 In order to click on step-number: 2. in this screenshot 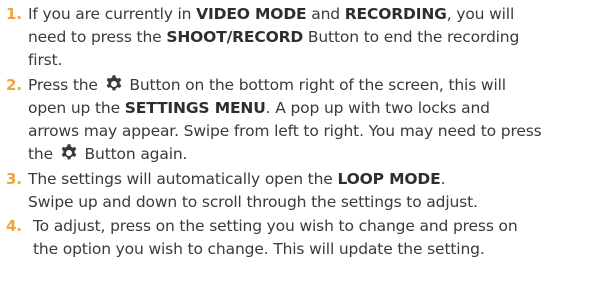, I will do `click(14, 85)`.